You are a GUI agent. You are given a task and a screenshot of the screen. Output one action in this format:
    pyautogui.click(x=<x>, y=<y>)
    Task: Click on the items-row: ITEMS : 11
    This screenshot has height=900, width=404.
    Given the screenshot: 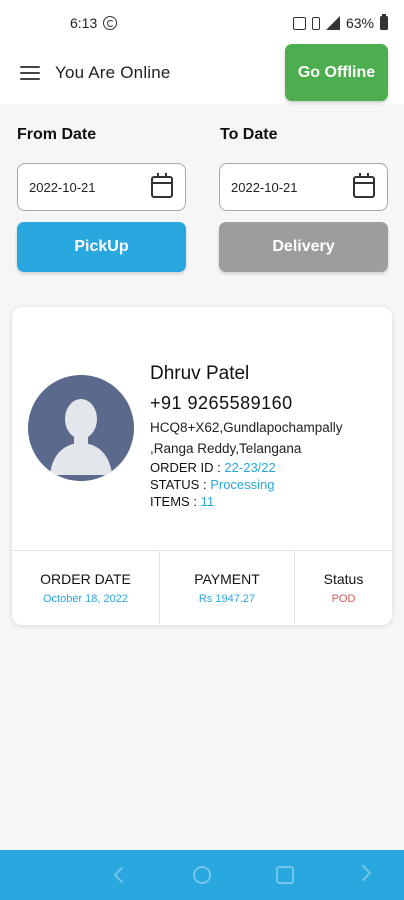 What is the action you would take?
    pyautogui.click(x=182, y=501)
    